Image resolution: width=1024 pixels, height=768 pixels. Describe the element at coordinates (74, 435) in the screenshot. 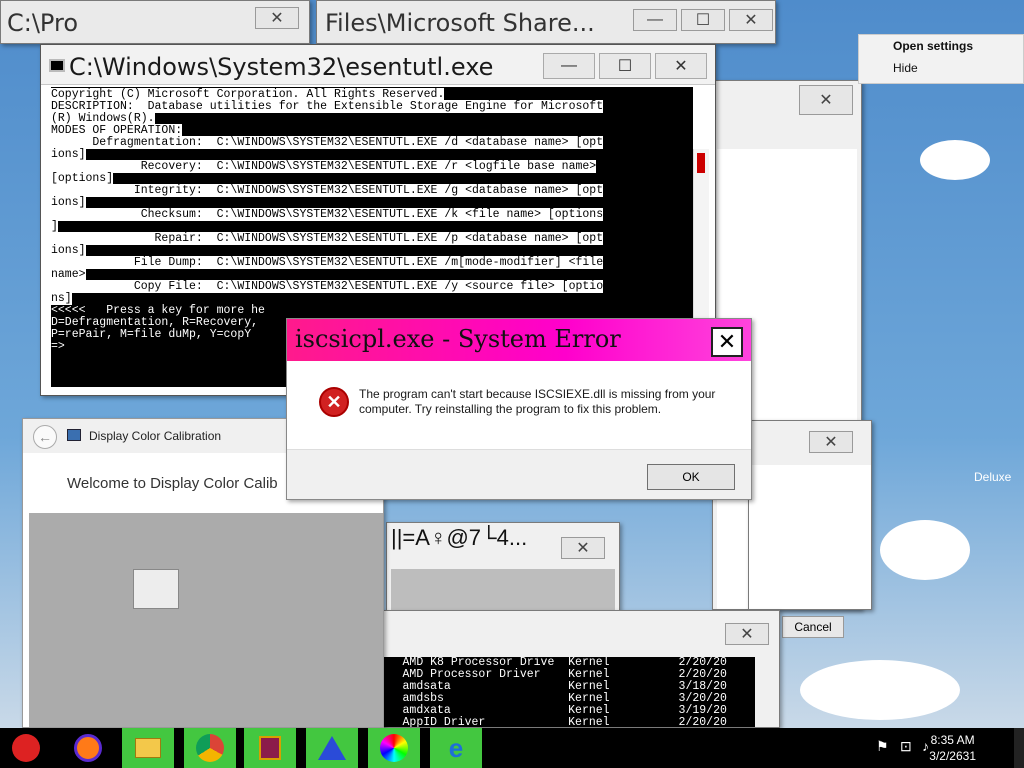

I see `monitor-icon` at that location.